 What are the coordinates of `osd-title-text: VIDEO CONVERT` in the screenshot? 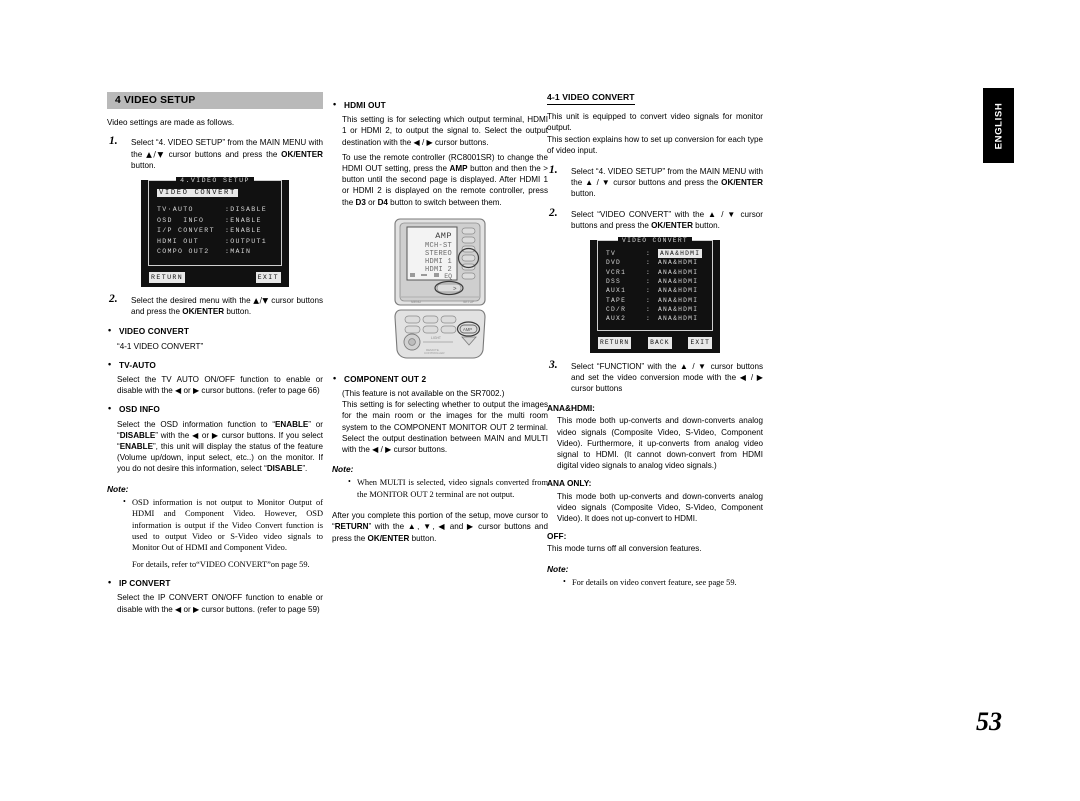 It's located at (655, 241).